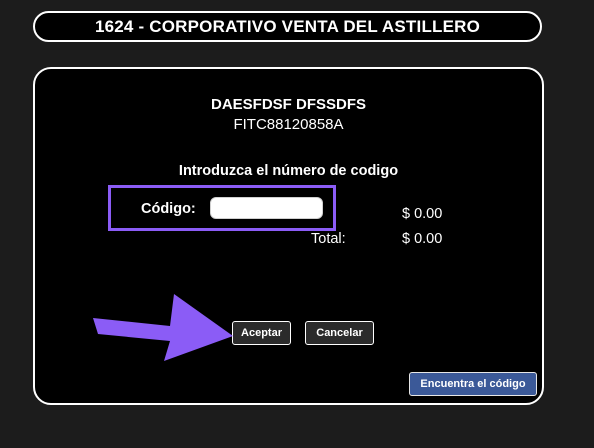 This screenshot has height=448, width=594. I want to click on amount-value: $ 0.00, so click(422, 214).